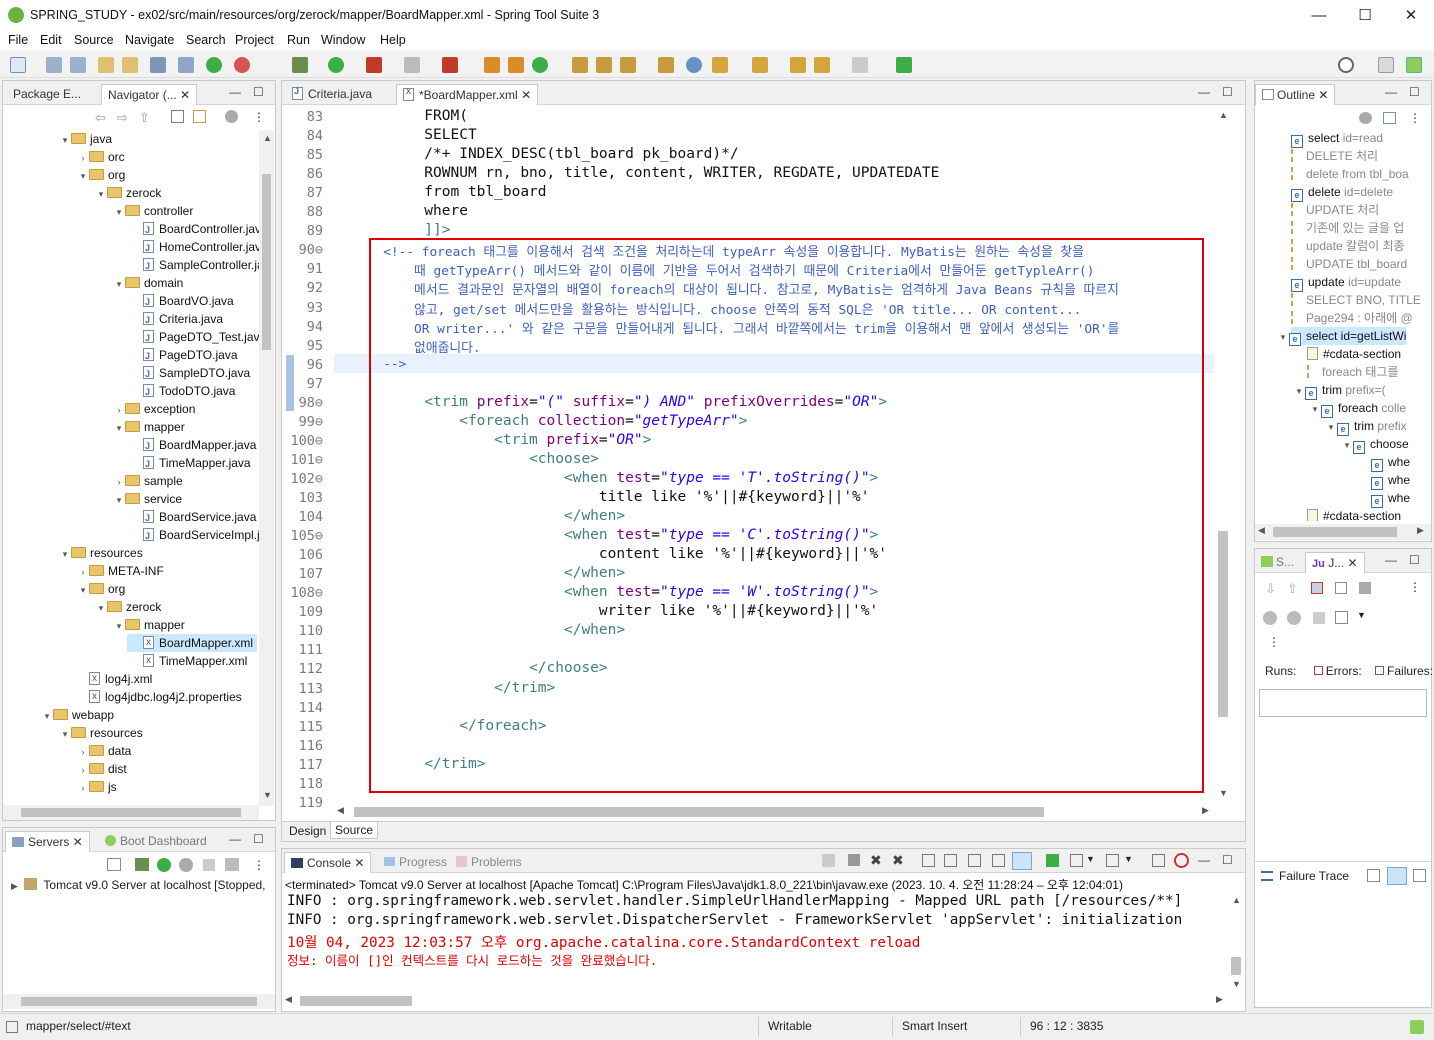 The height and width of the screenshot is (1040, 1434). Describe the element at coordinates (1317, 588) in the screenshot. I see `show-failures-icon` at that location.